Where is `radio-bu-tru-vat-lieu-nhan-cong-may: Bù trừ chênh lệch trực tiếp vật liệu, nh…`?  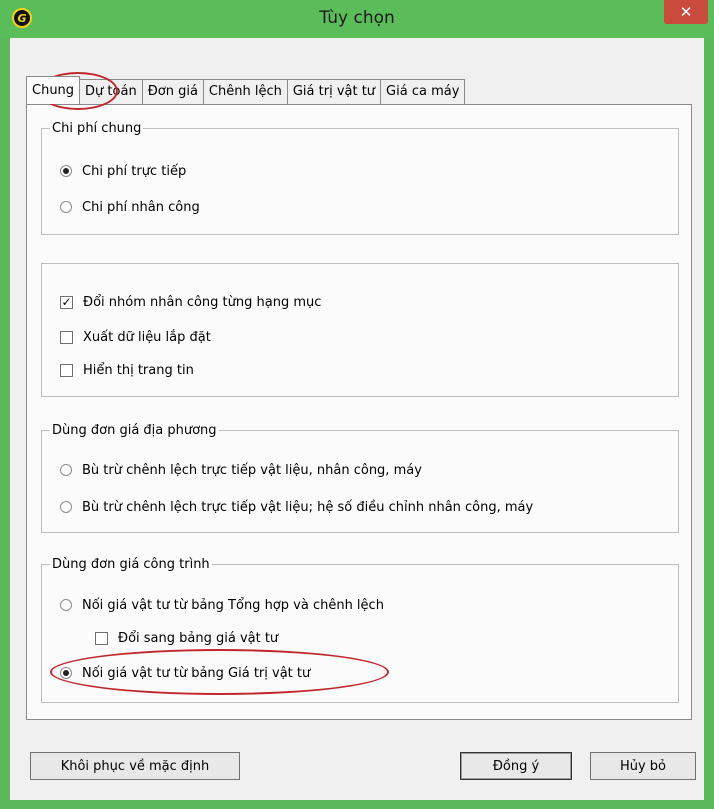 radio-bu-tru-vat-lieu-nhan-cong-may: Bù trừ chênh lệch trực tiếp vật liệu, nh… is located at coordinates (241, 470).